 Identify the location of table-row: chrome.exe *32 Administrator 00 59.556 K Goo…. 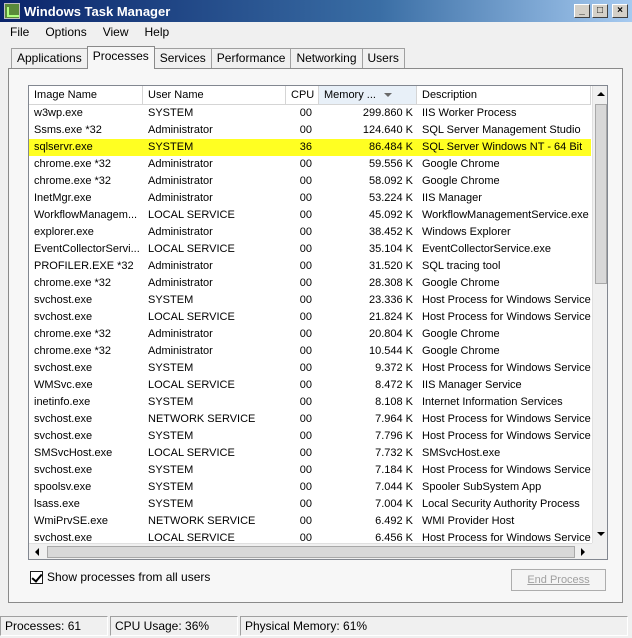
(310, 164).